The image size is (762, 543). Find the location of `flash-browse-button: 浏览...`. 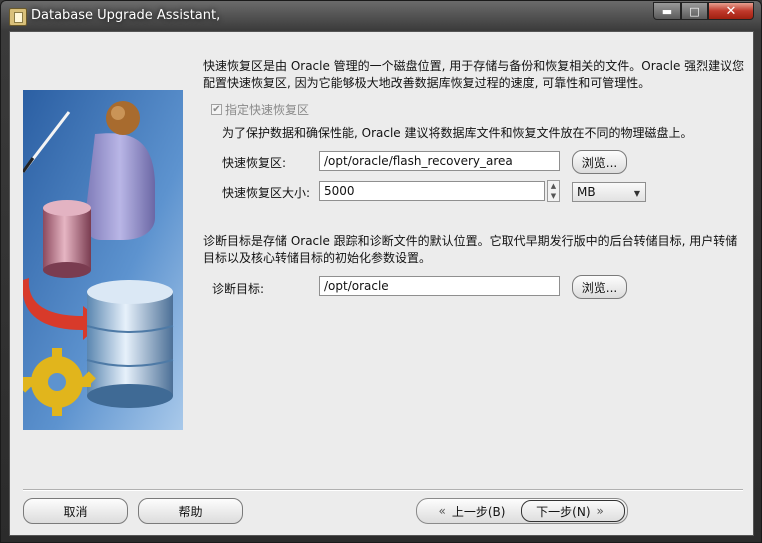

flash-browse-button: 浏览... is located at coordinates (599, 162).